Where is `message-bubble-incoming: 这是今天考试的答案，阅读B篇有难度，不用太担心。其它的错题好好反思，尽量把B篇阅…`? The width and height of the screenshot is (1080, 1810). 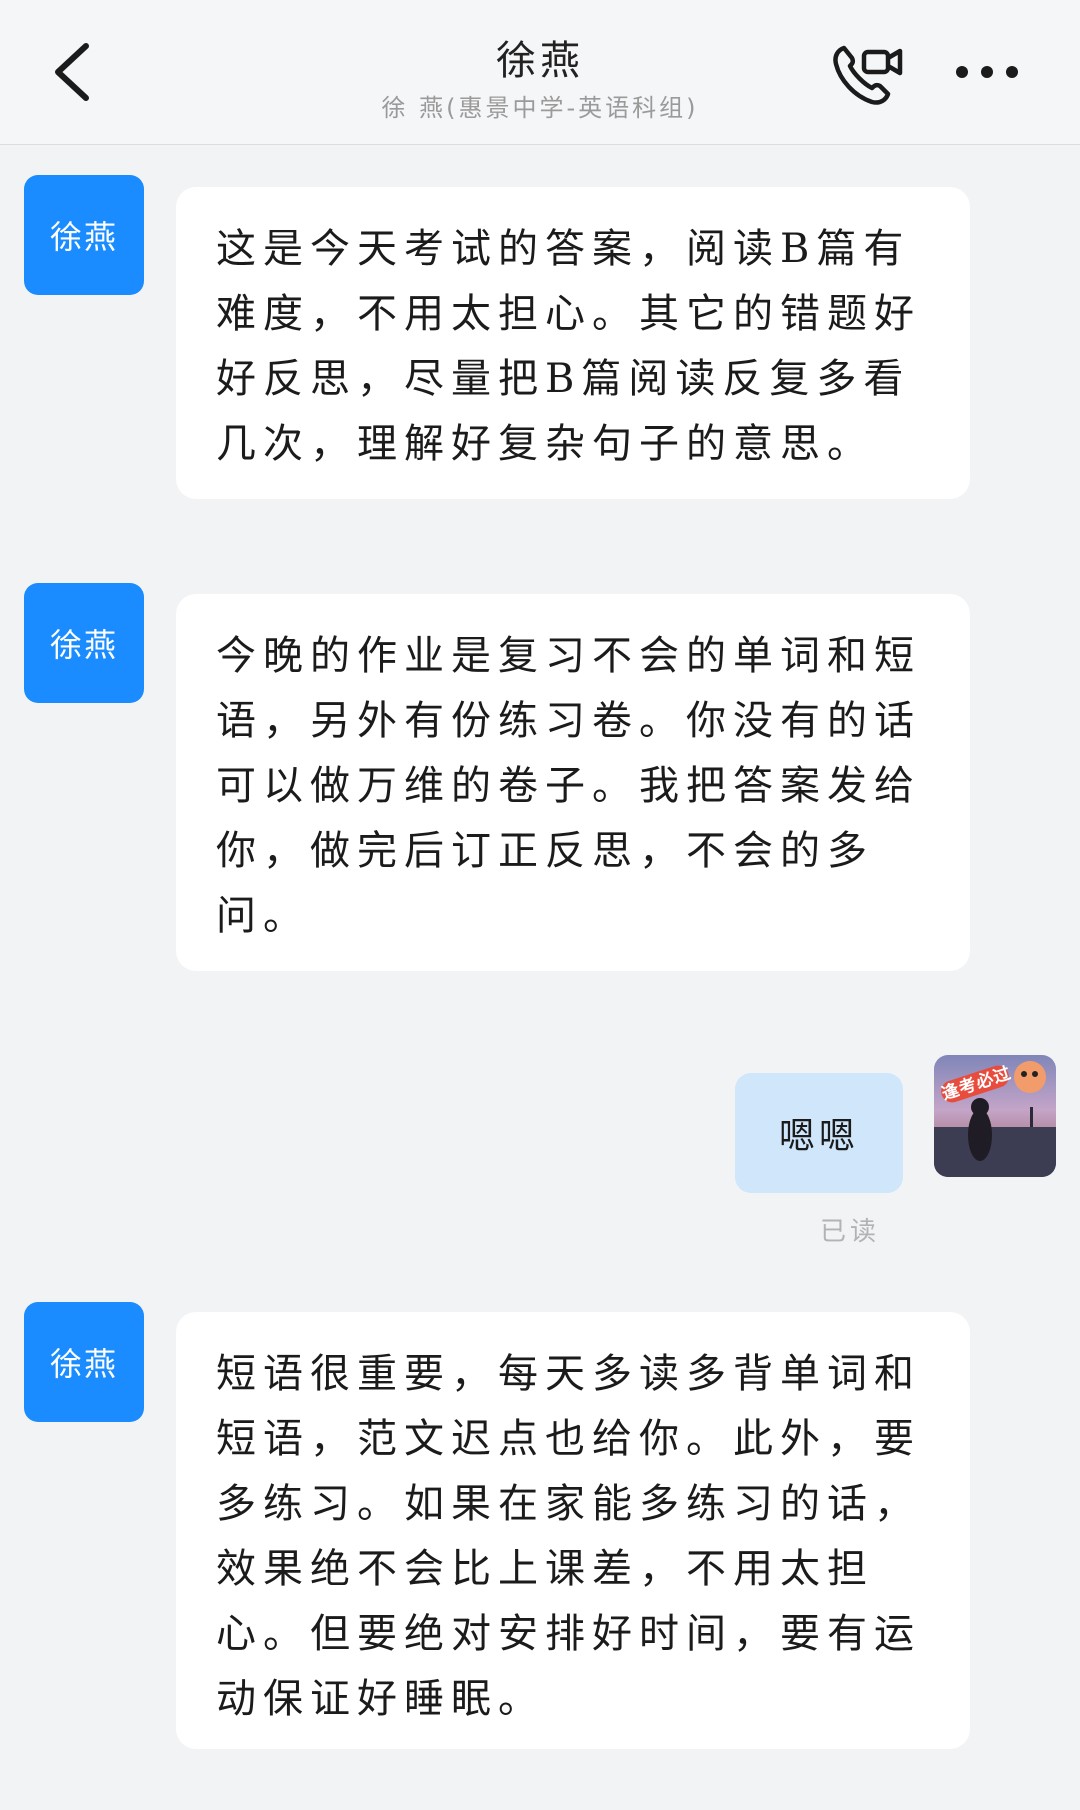
message-bubble-incoming: 这是今天考试的答案，阅读B篇有难度，不用太担心。其它的错题好好反思，尽量把B篇阅… is located at coordinates (573, 343).